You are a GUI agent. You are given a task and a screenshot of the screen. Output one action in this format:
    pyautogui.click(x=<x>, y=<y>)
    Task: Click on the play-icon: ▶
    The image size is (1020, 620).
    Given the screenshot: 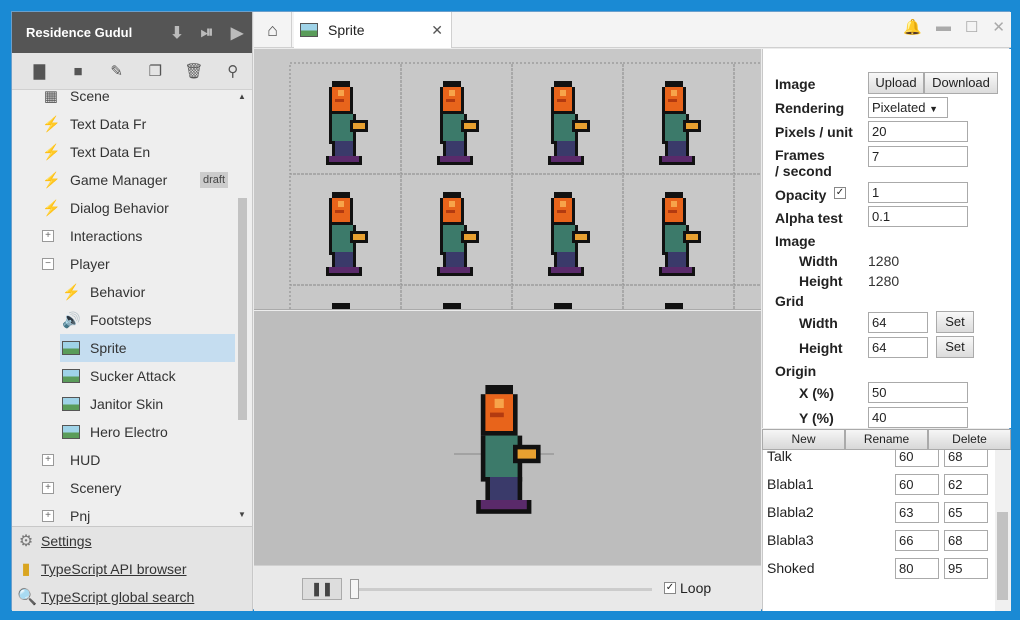 What is the action you would take?
    pyautogui.click(x=237, y=33)
    